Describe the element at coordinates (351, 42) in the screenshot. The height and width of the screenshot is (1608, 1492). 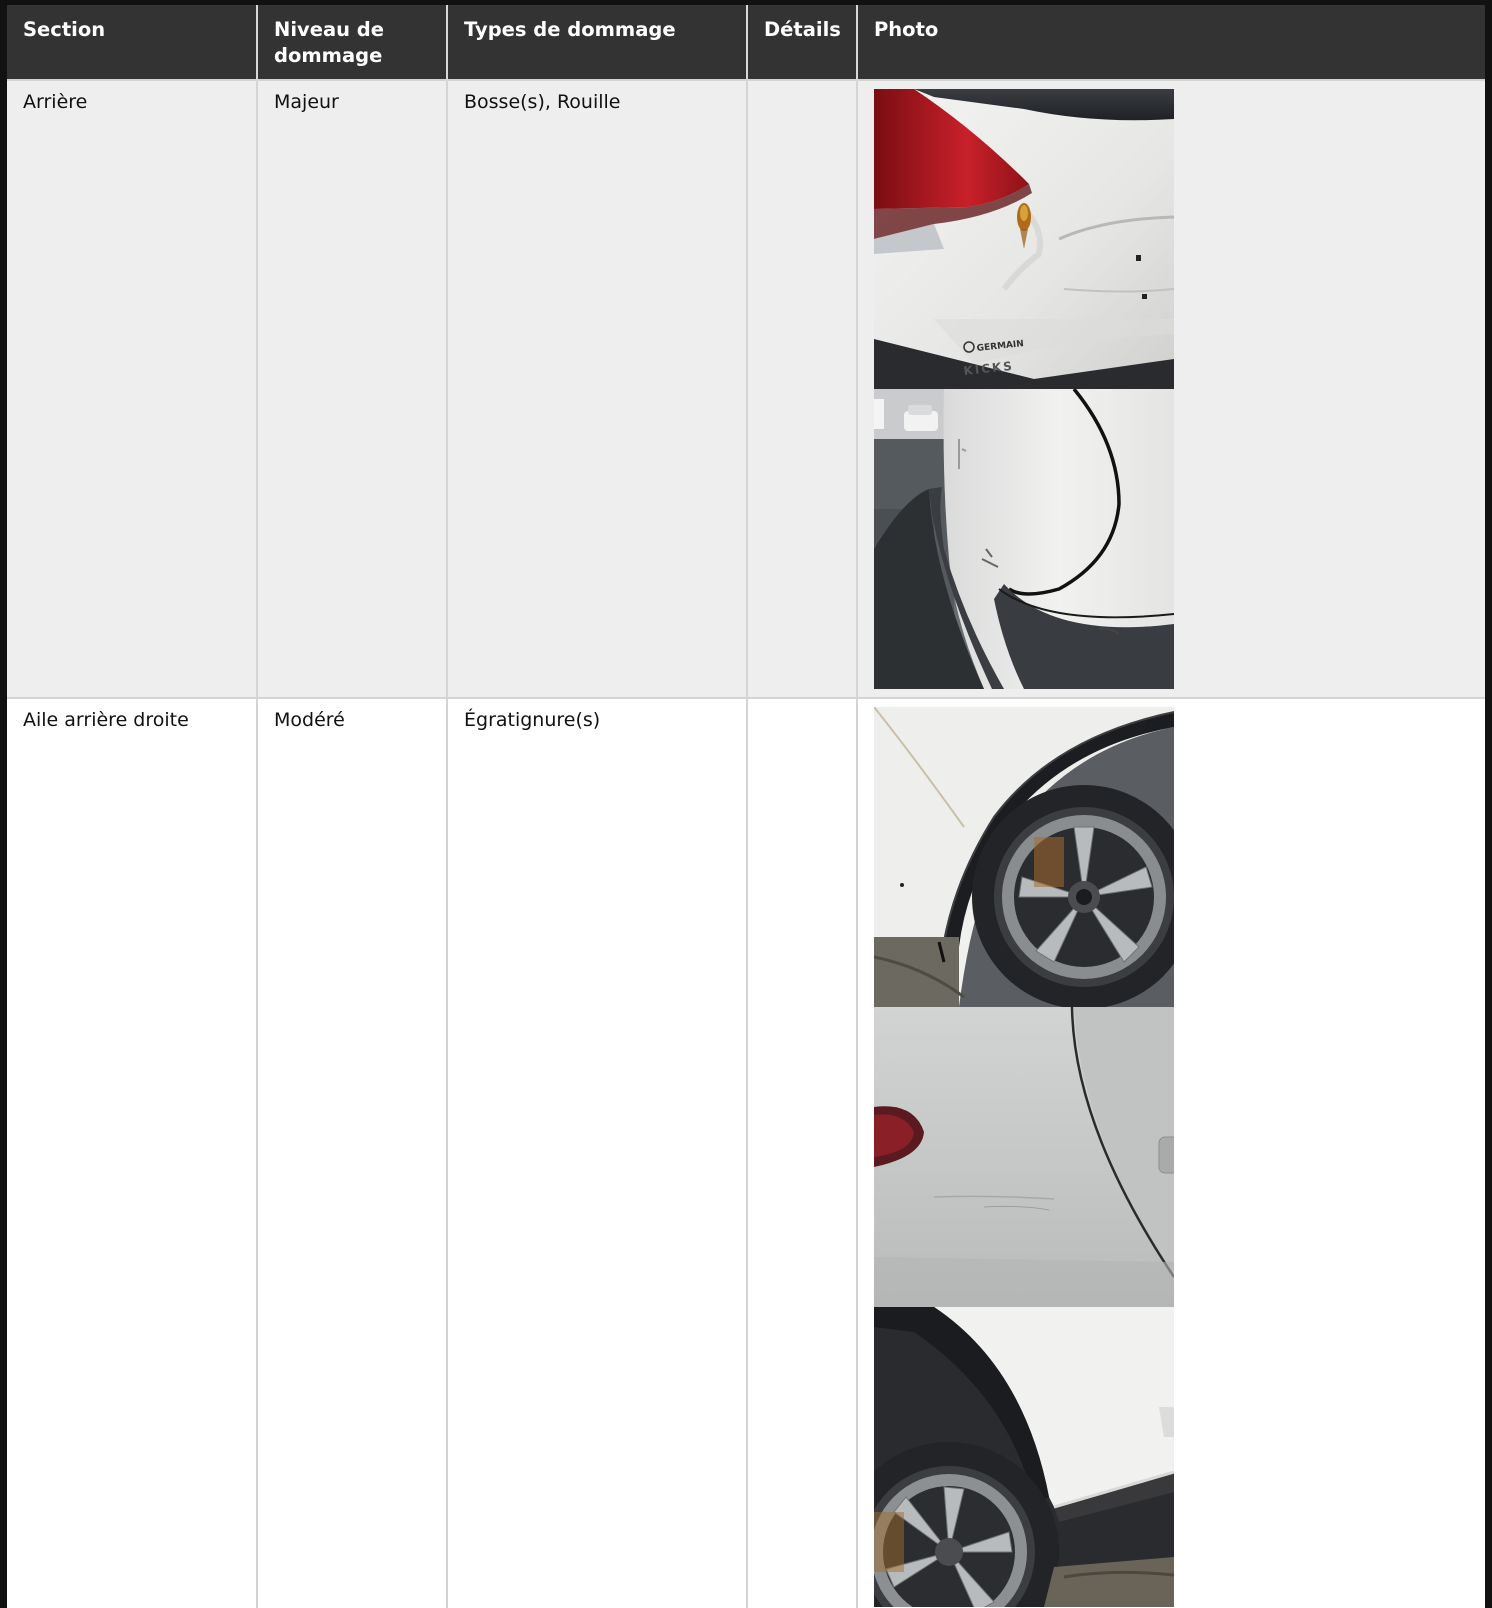
I see `header-damage-level: Niveau de dommage` at that location.